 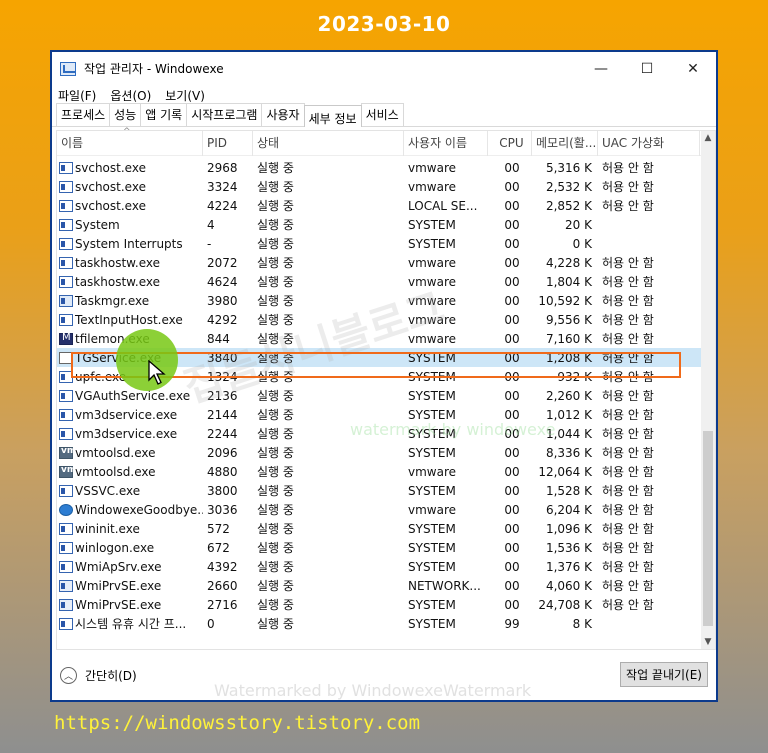 I want to click on table-row: upfc.exe 1324 실행 중 SYSTEM 00 932 K 허용 안 함, so click(x=379, y=376).